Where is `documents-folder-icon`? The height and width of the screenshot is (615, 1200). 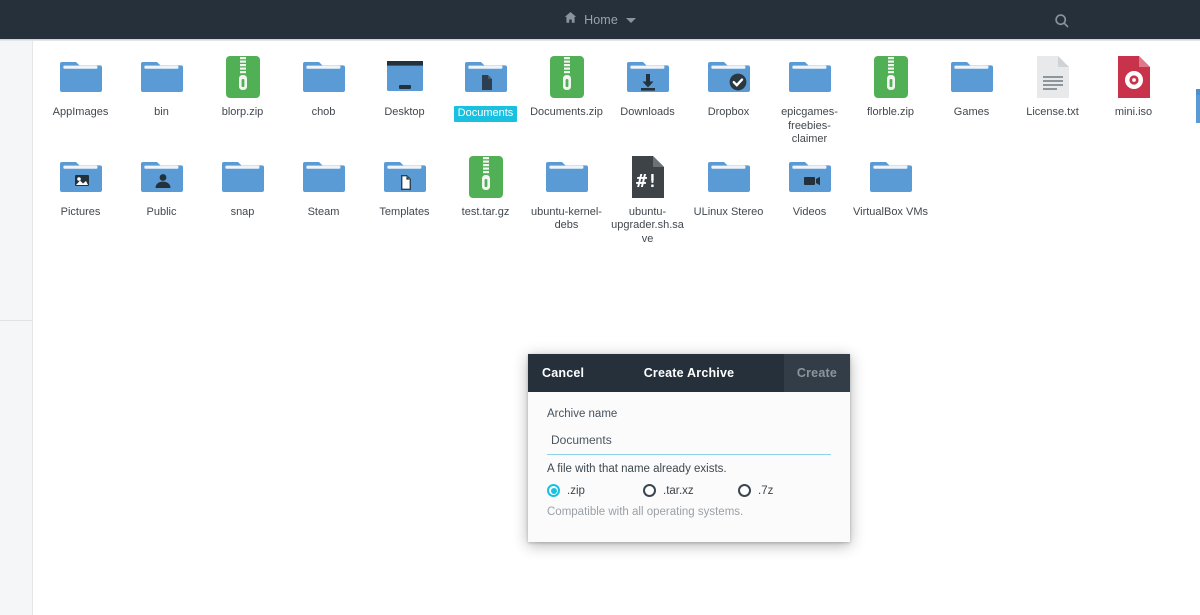
documents-folder-icon is located at coordinates (486, 77).